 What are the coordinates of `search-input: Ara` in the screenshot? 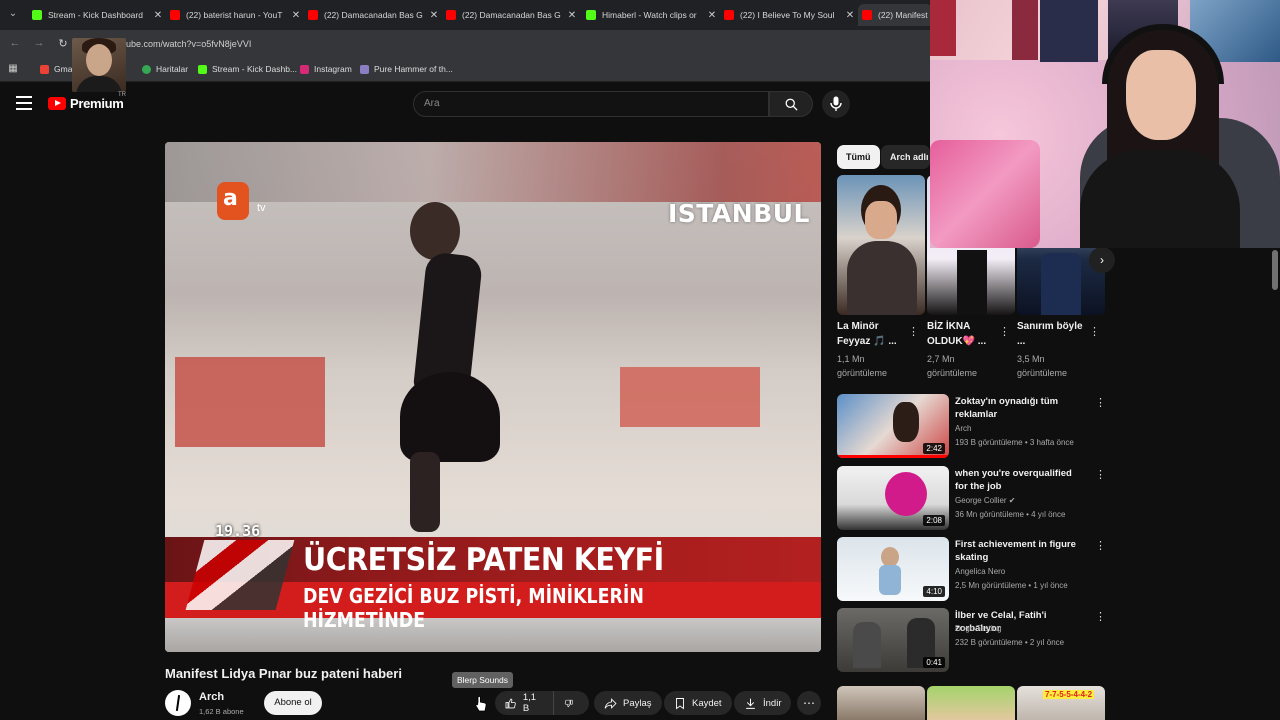 It's located at (591, 104).